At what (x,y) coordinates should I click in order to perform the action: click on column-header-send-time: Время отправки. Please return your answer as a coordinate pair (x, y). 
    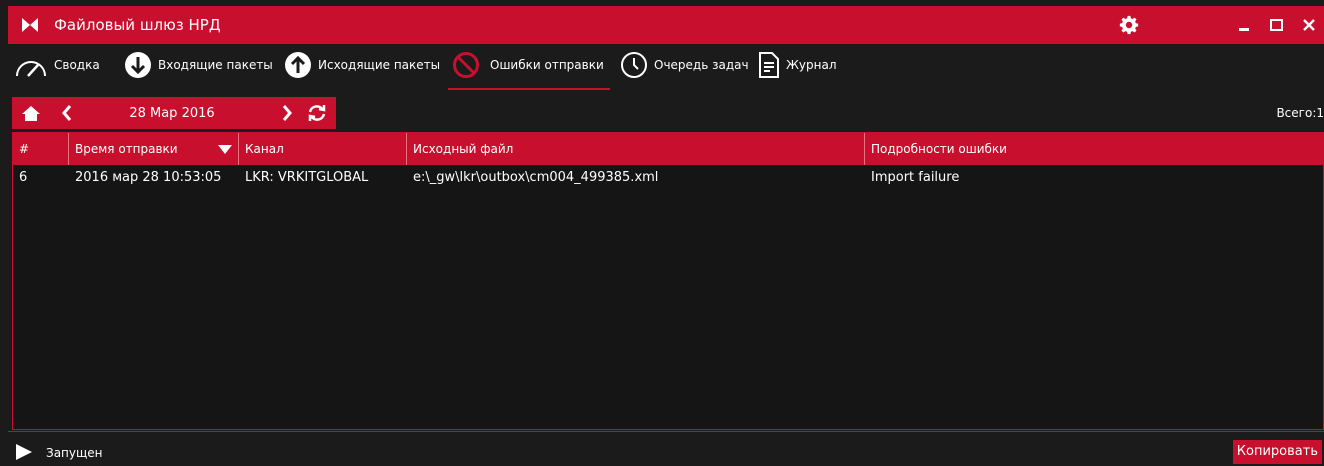
    Looking at the image, I should click on (154, 149).